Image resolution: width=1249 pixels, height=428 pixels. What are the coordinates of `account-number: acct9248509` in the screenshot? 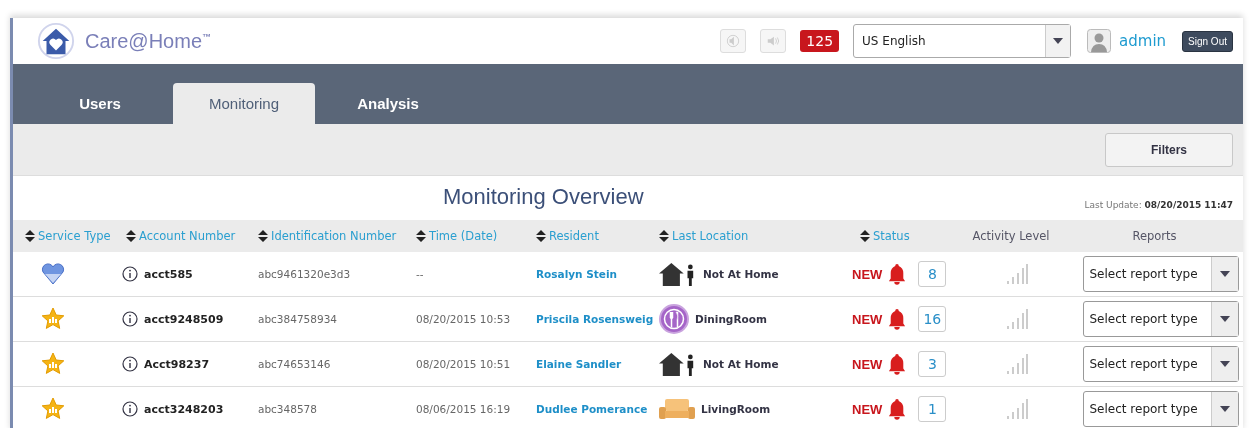 It's located at (184, 319).